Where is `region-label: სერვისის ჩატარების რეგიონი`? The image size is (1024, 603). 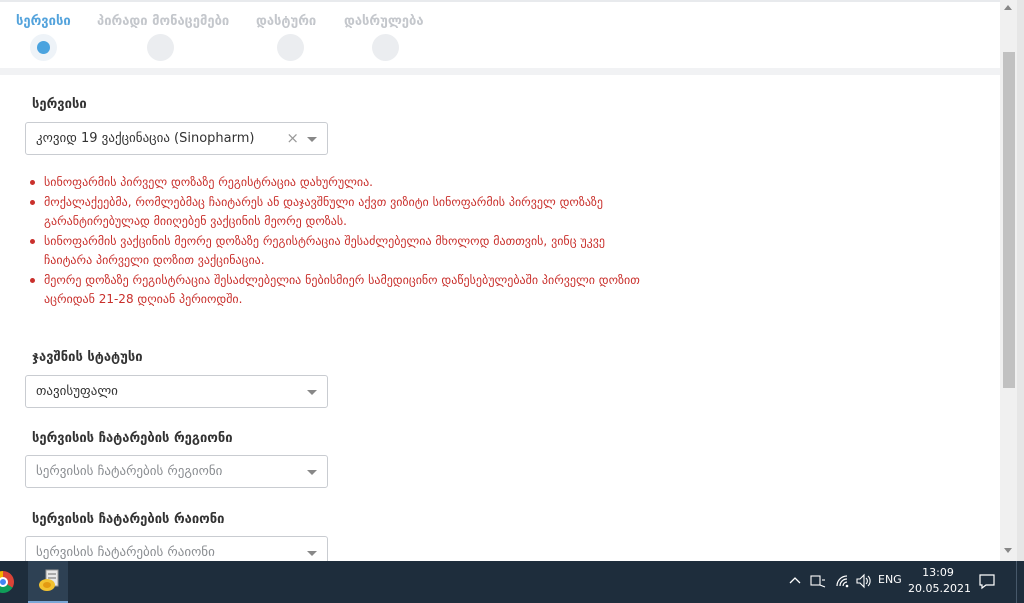
region-label: სერვისის ჩატარების რეგიონი is located at coordinates (132, 438).